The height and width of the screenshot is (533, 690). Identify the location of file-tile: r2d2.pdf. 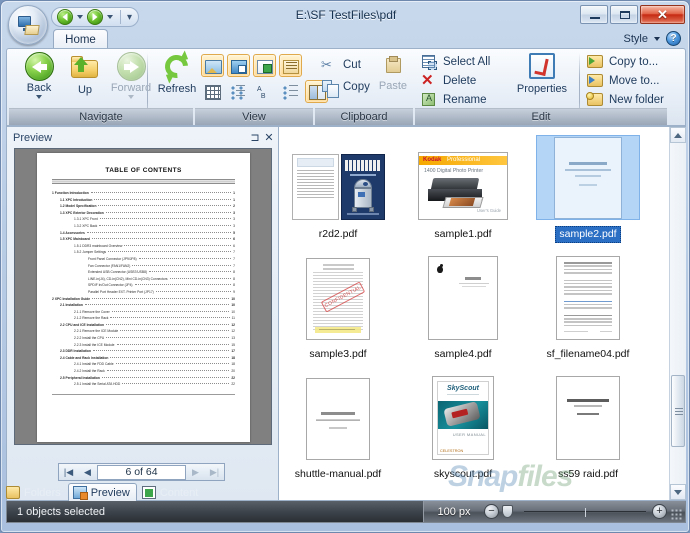
(338, 188).